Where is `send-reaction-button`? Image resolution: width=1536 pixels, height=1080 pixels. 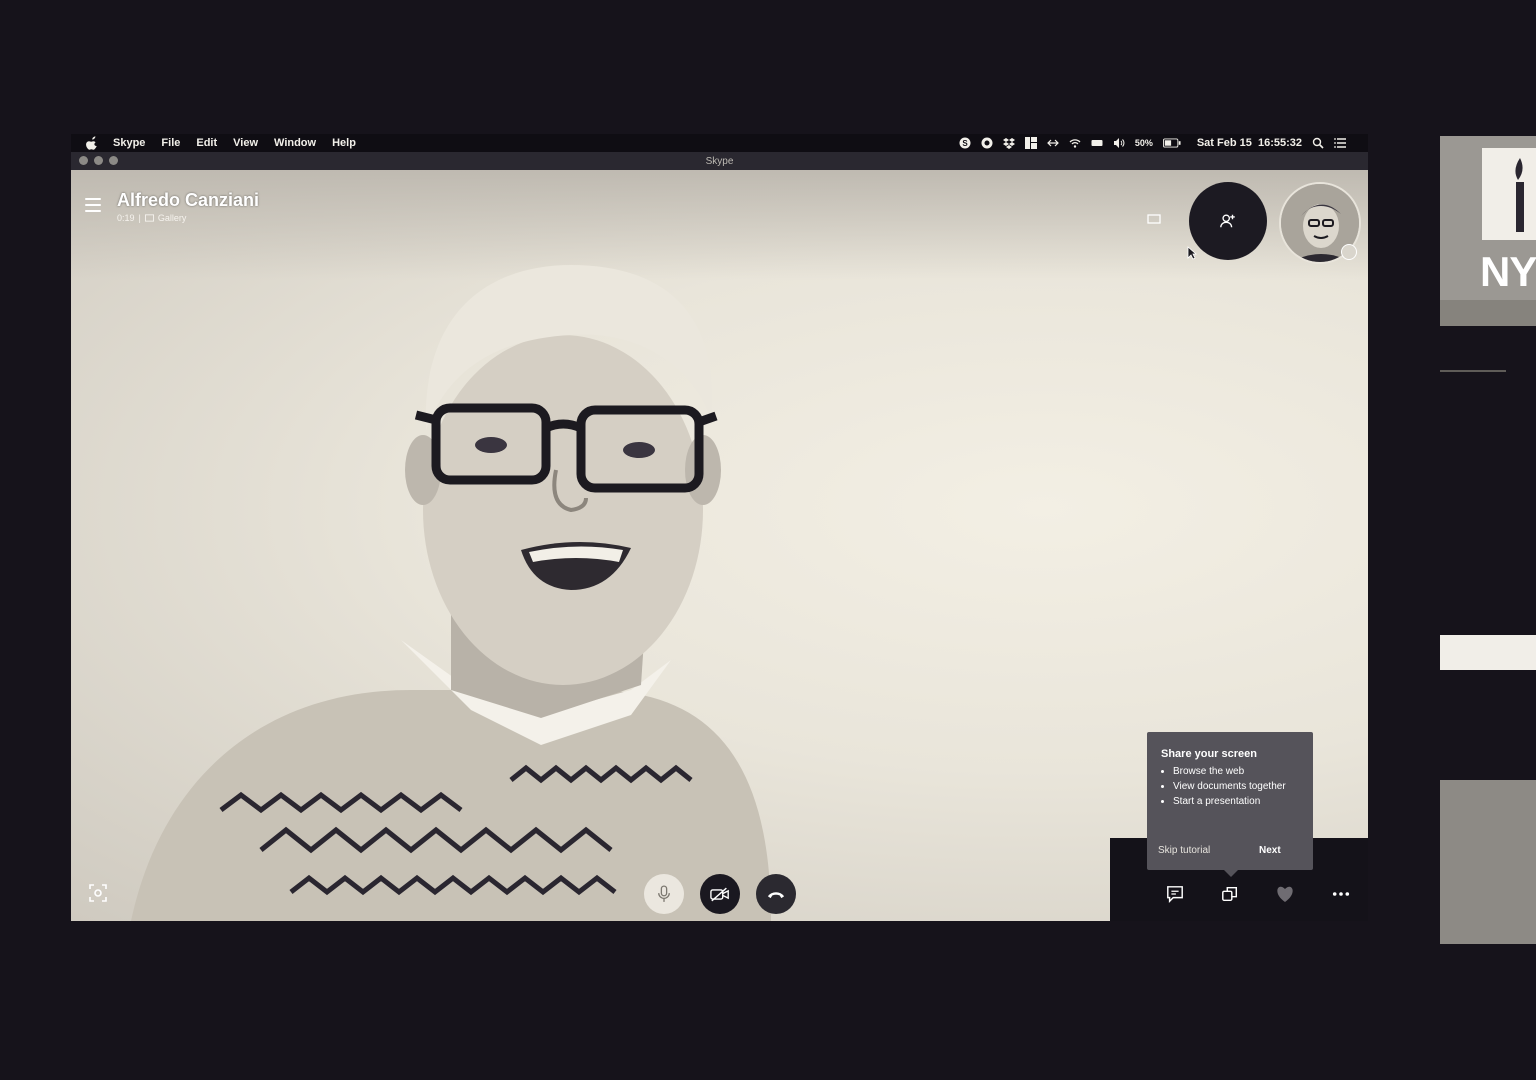 send-reaction-button is located at coordinates (1285, 894).